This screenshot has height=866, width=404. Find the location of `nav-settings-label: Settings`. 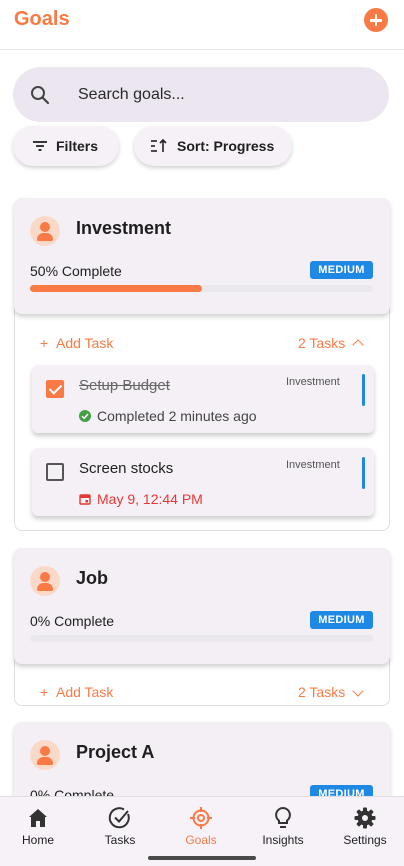

nav-settings-label: Settings is located at coordinates (365, 840).